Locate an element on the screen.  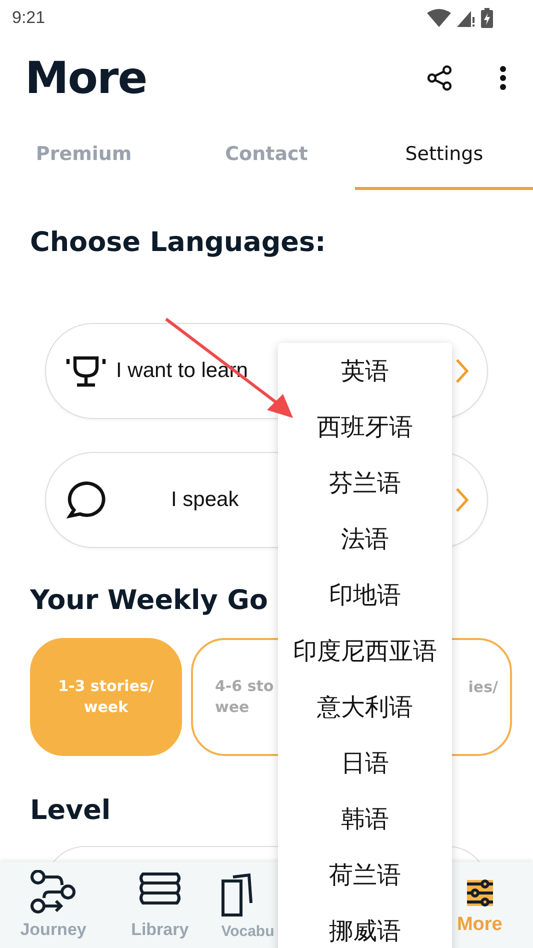
share-icon is located at coordinates (440, 78).